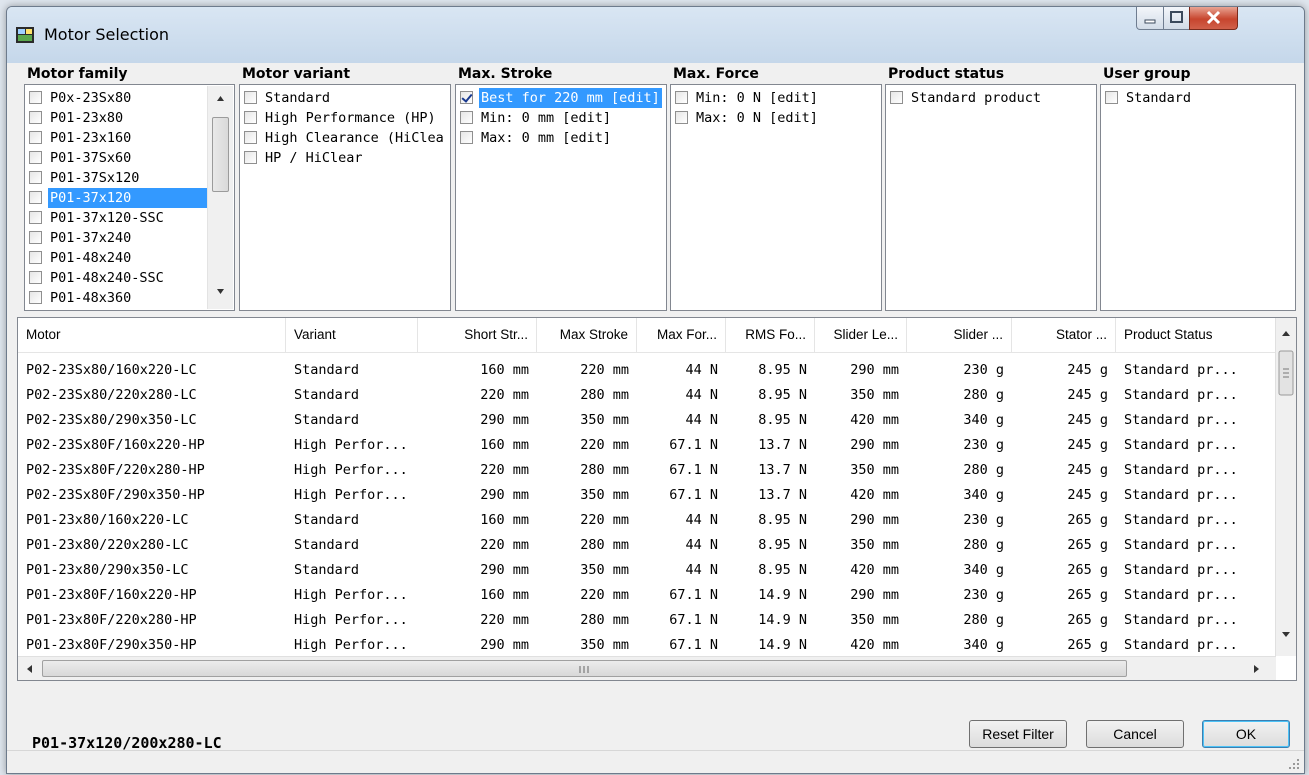 The image size is (1309, 775). Describe the element at coordinates (25, 35) in the screenshot. I see `motor-app-icon` at that location.